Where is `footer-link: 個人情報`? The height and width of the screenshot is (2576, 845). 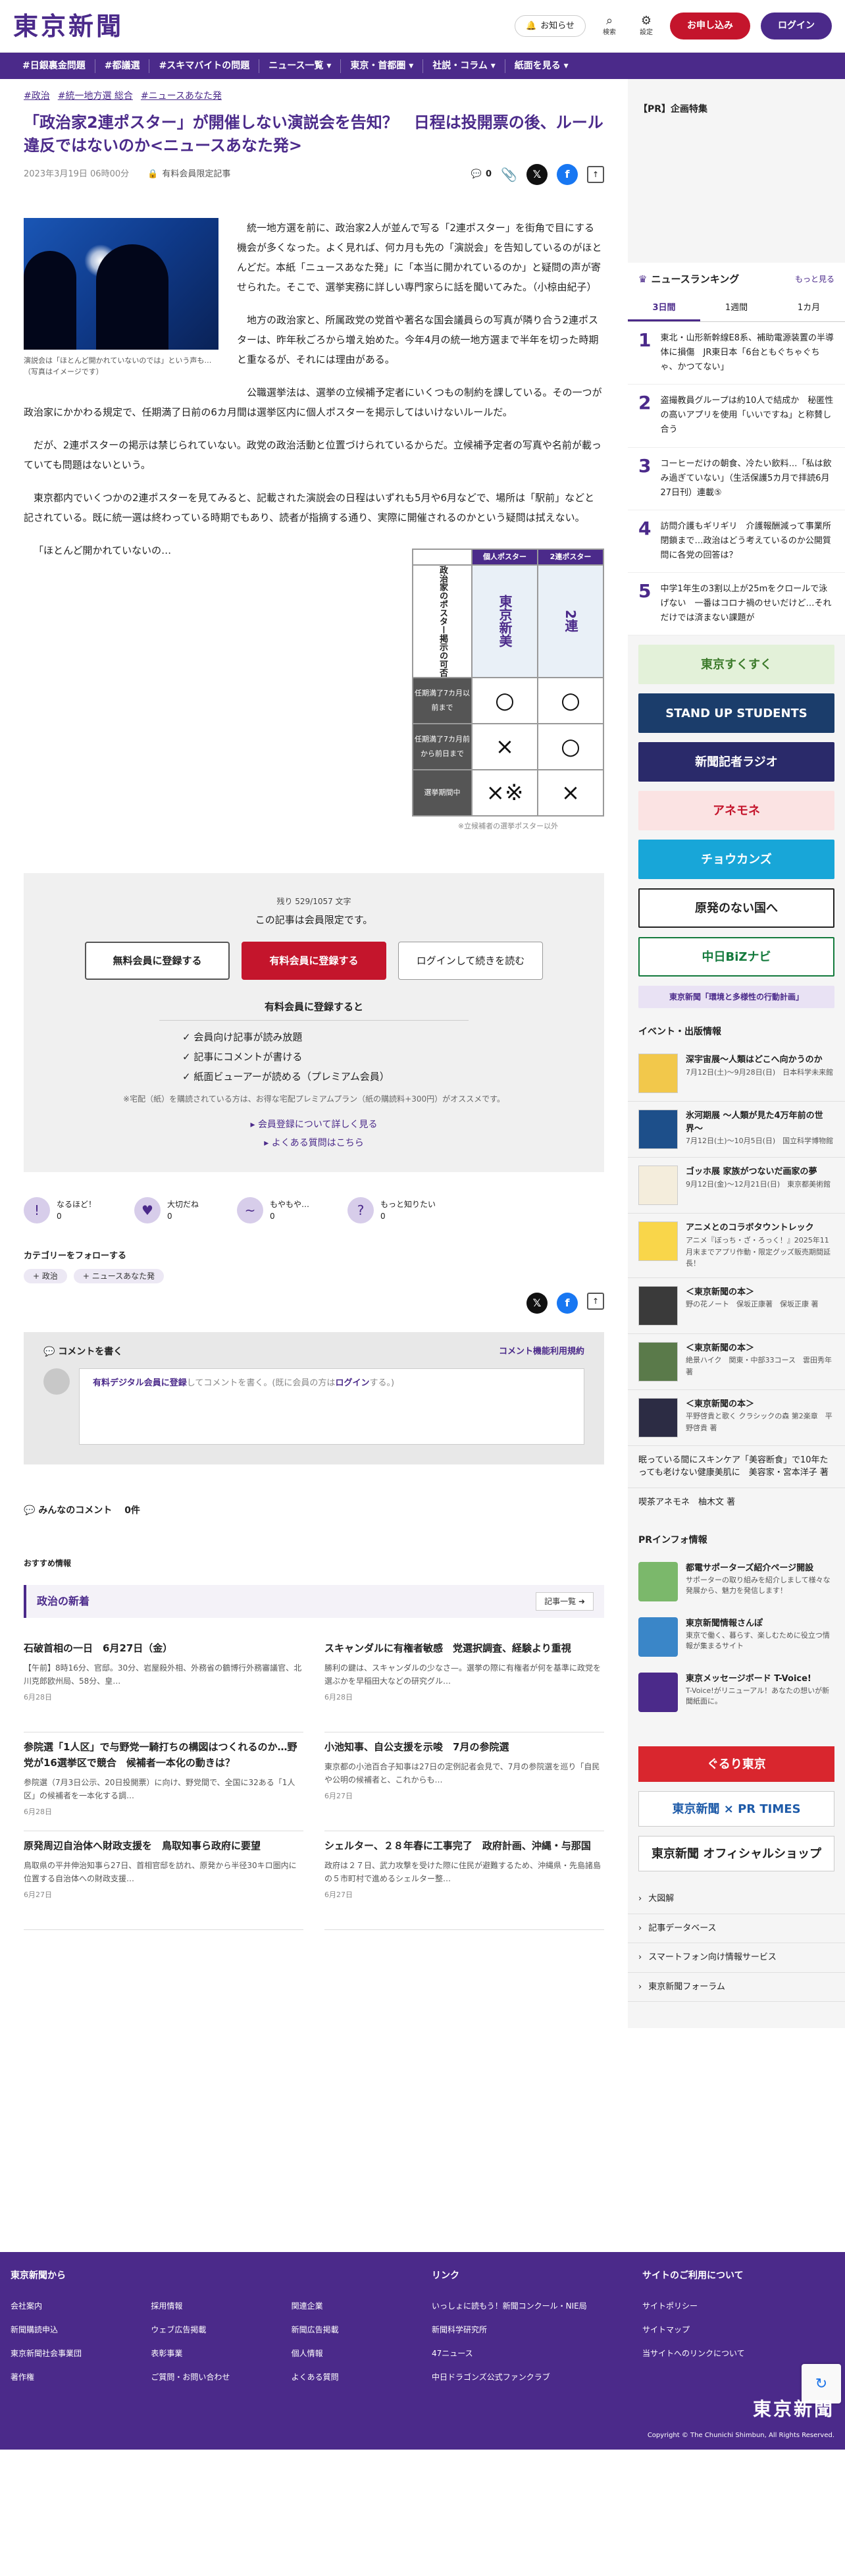
footer-link: 個人情報 is located at coordinates (362, 2353).